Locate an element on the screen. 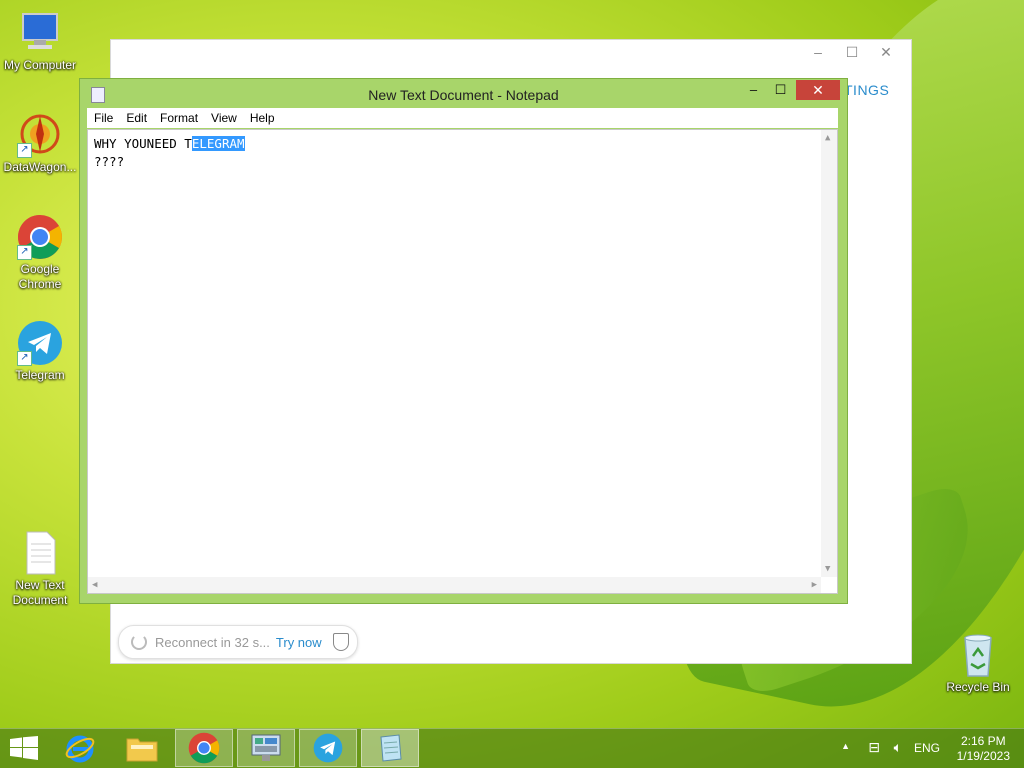 This screenshot has width=1024, height=768. menu-format: Format is located at coordinates (178, 116).